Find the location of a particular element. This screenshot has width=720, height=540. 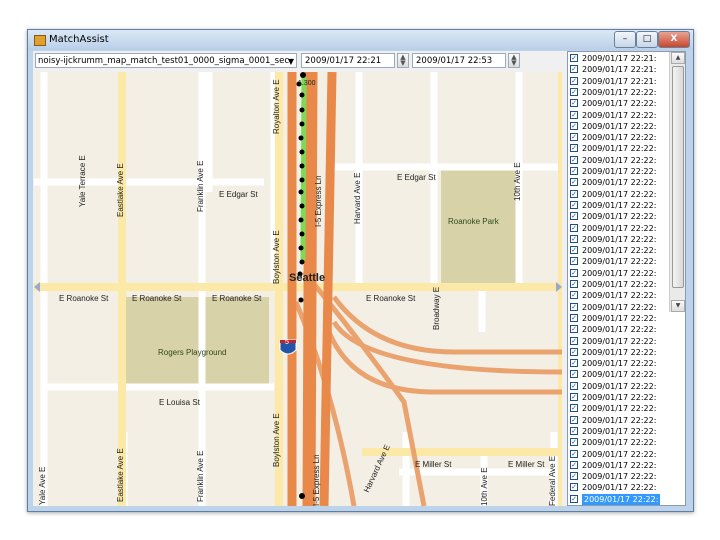

scroll-up-icon: ▲ is located at coordinates (678, 58).